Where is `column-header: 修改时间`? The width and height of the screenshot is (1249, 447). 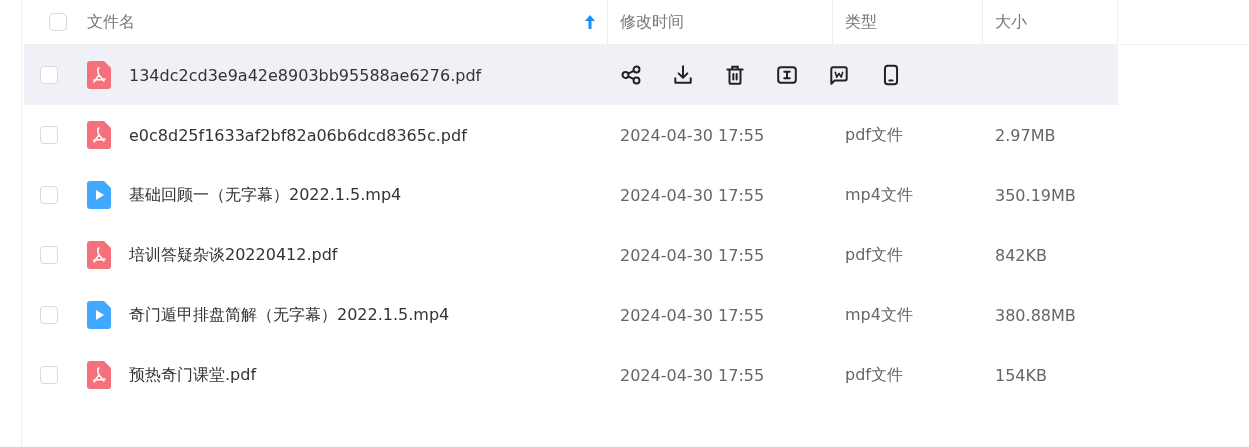
column-header: 修改时间 is located at coordinates (652, 22).